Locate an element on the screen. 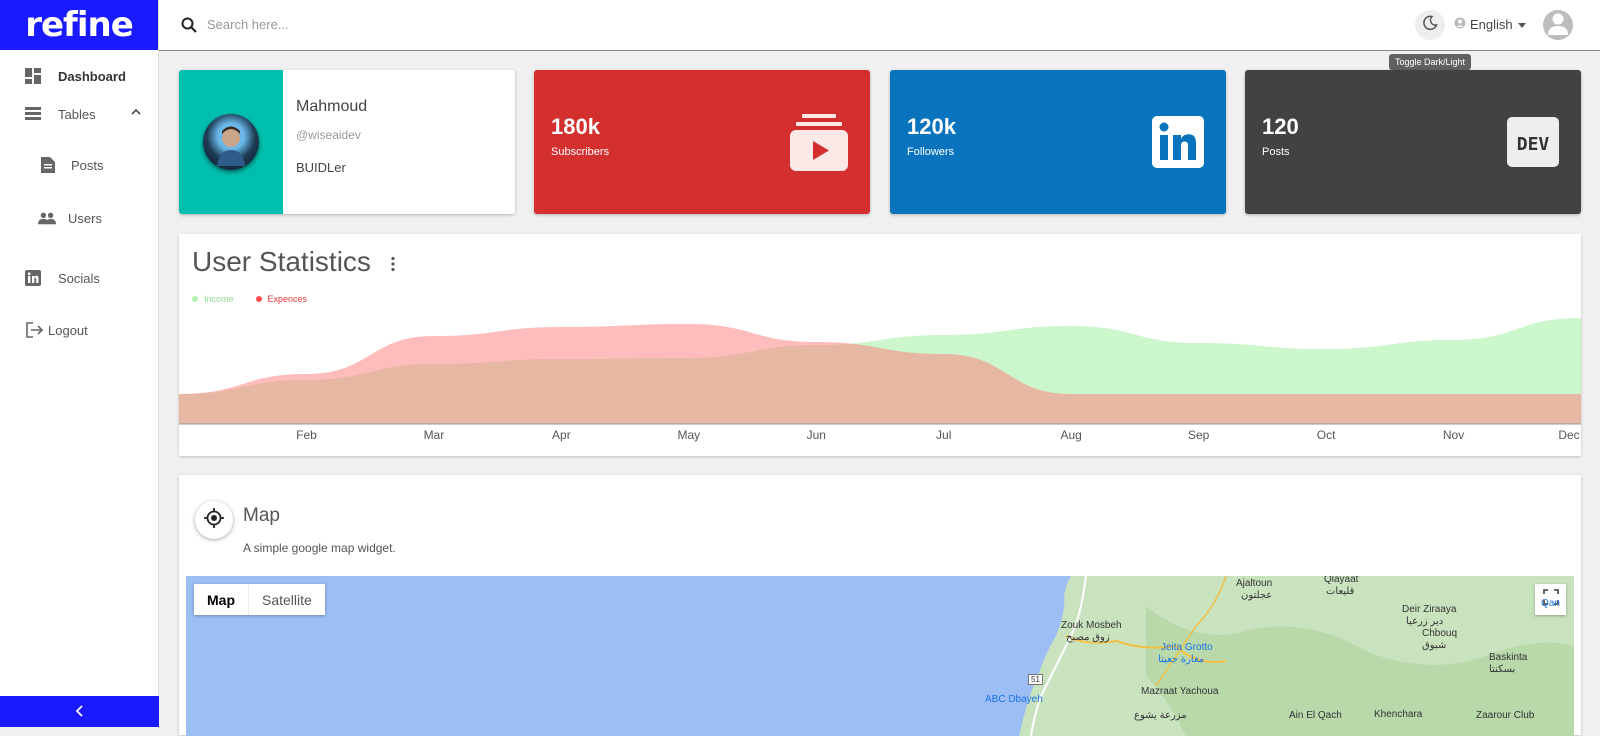  sidebar-item-label: Tables is located at coordinates (77, 114).